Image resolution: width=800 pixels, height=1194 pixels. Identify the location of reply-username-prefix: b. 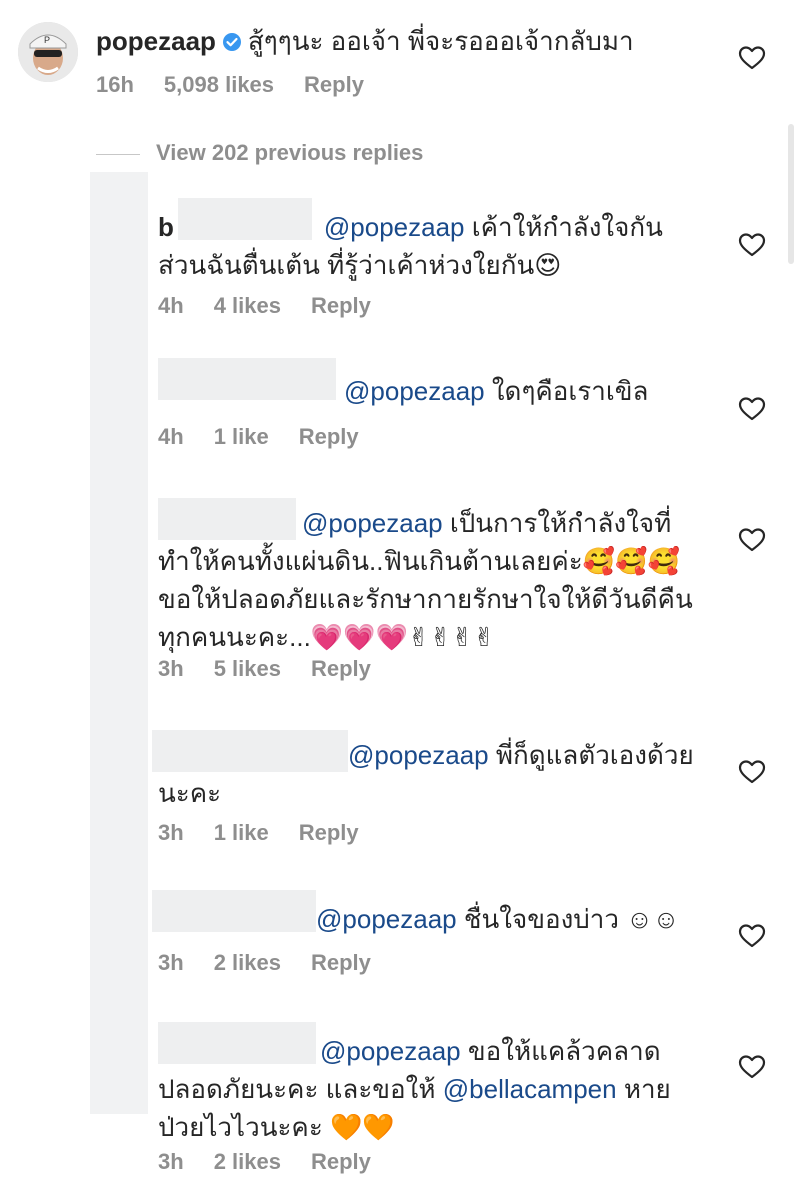
(166, 227).